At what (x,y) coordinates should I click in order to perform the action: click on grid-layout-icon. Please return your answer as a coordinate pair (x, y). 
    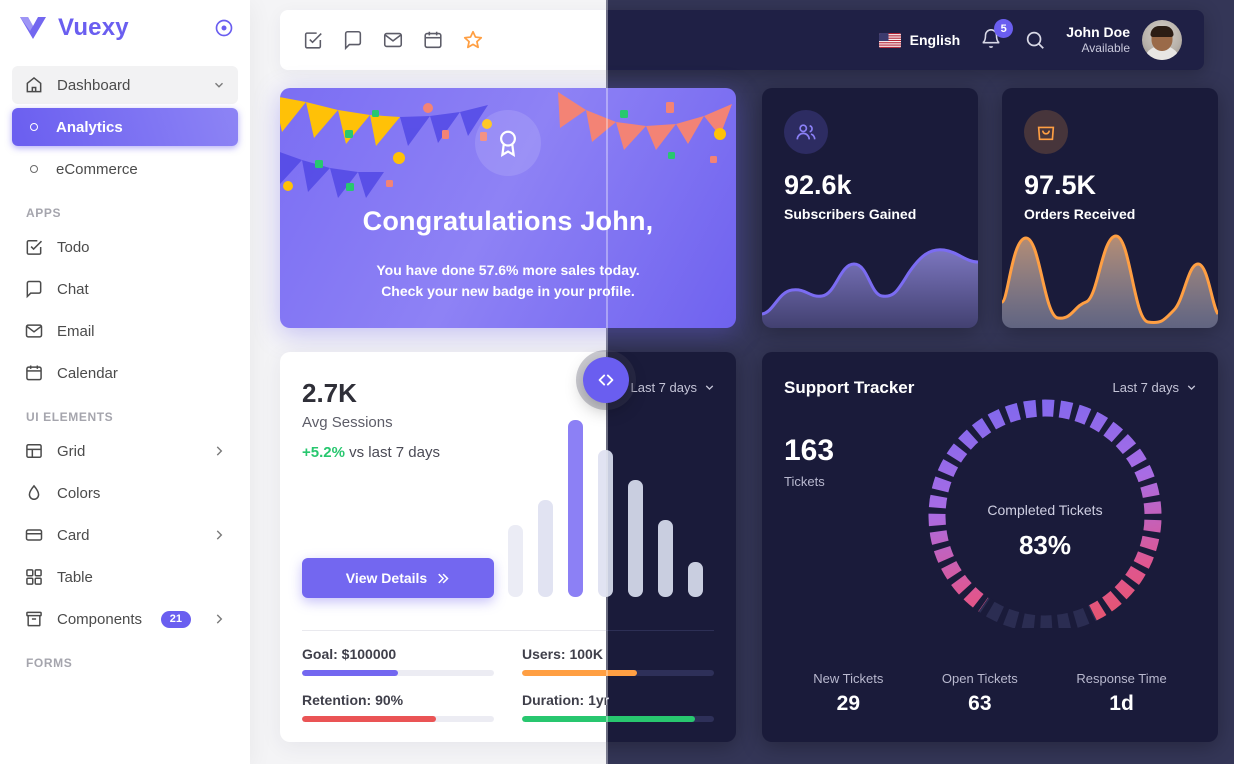
    Looking at the image, I should click on (34, 451).